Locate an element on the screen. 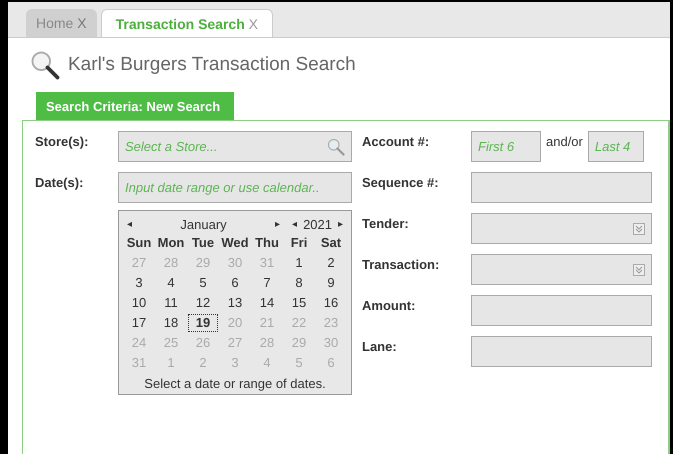  calendar-day: 25 is located at coordinates (171, 343).